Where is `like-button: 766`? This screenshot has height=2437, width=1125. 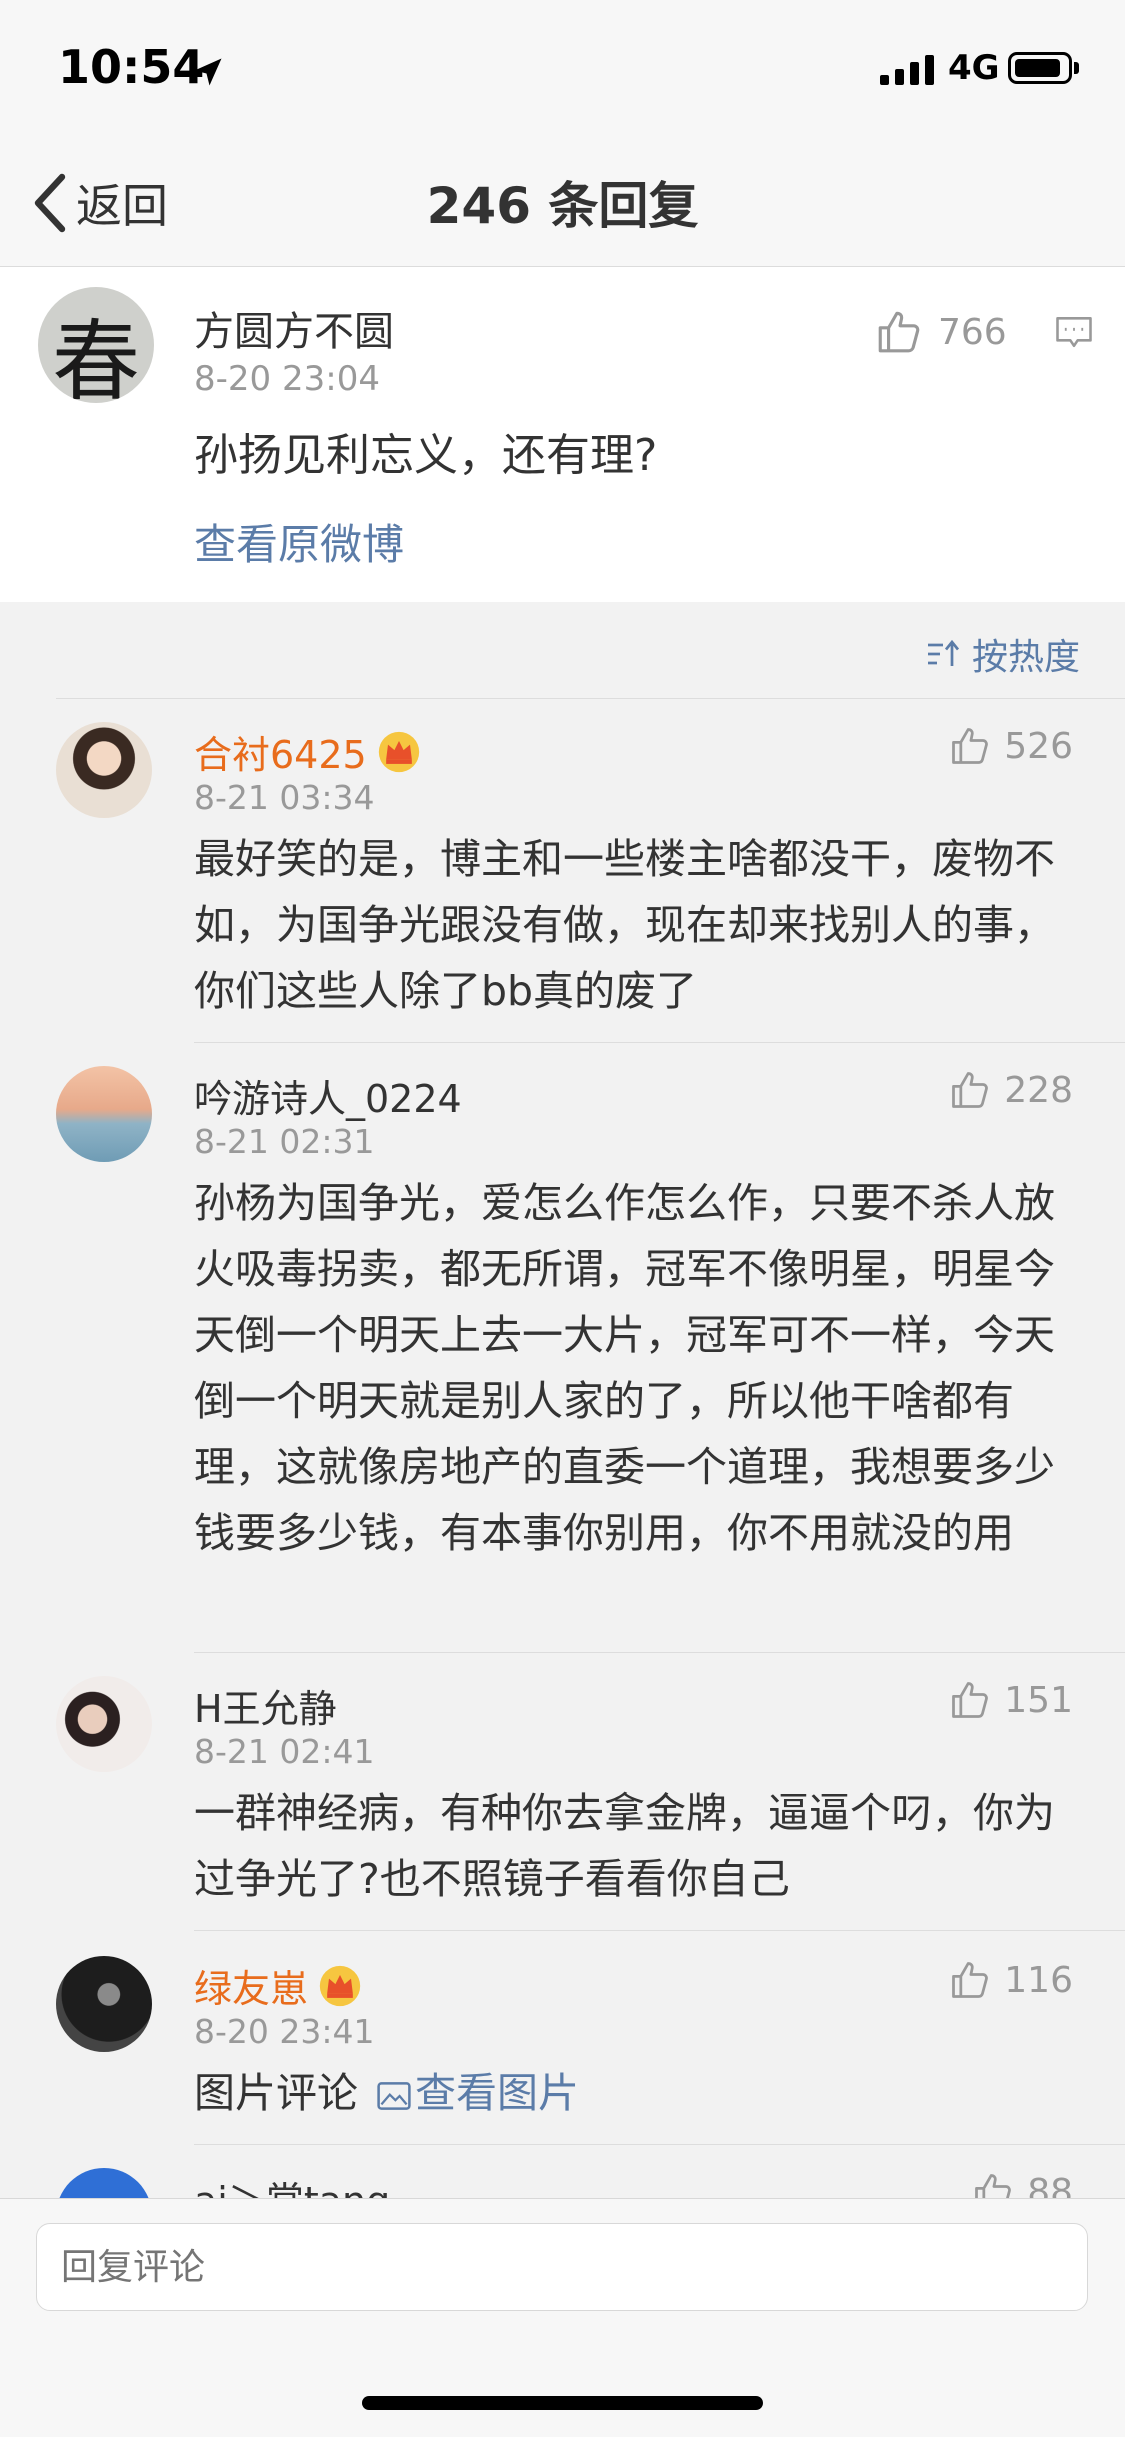 like-button: 766 is located at coordinates (940, 332).